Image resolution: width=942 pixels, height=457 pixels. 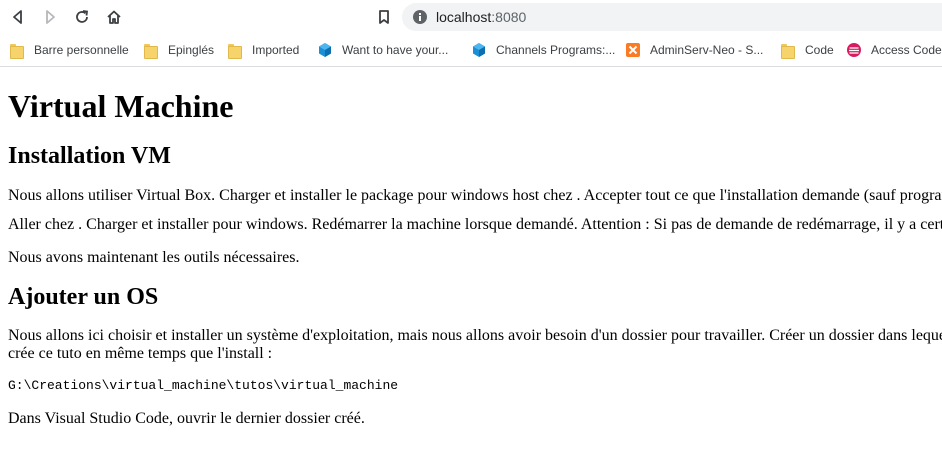 I want to click on url-text: localhost:8080, so click(x=481, y=17).